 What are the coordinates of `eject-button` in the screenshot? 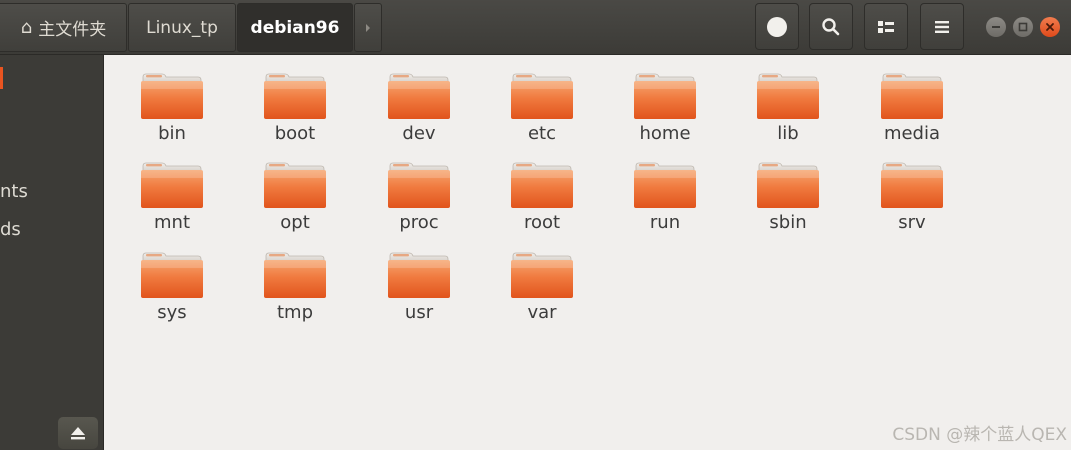 It's located at (78, 433).